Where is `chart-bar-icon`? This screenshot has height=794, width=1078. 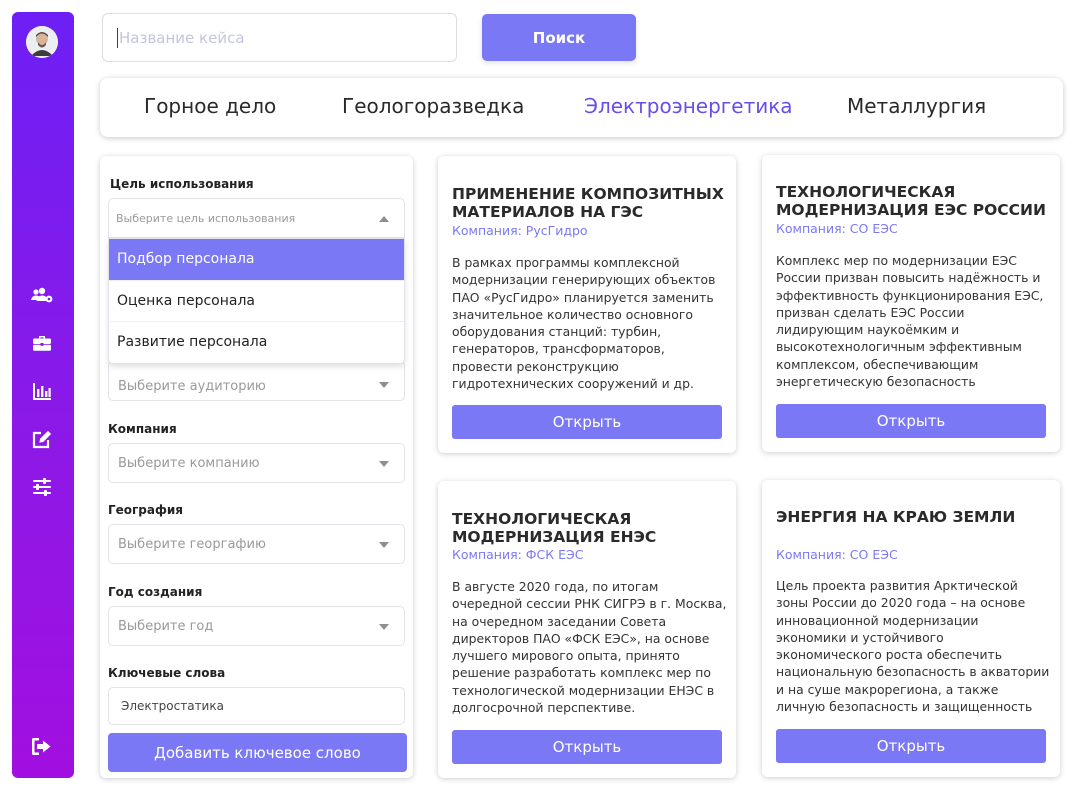
chart-bar-icon is located at coordinates (42, 391).